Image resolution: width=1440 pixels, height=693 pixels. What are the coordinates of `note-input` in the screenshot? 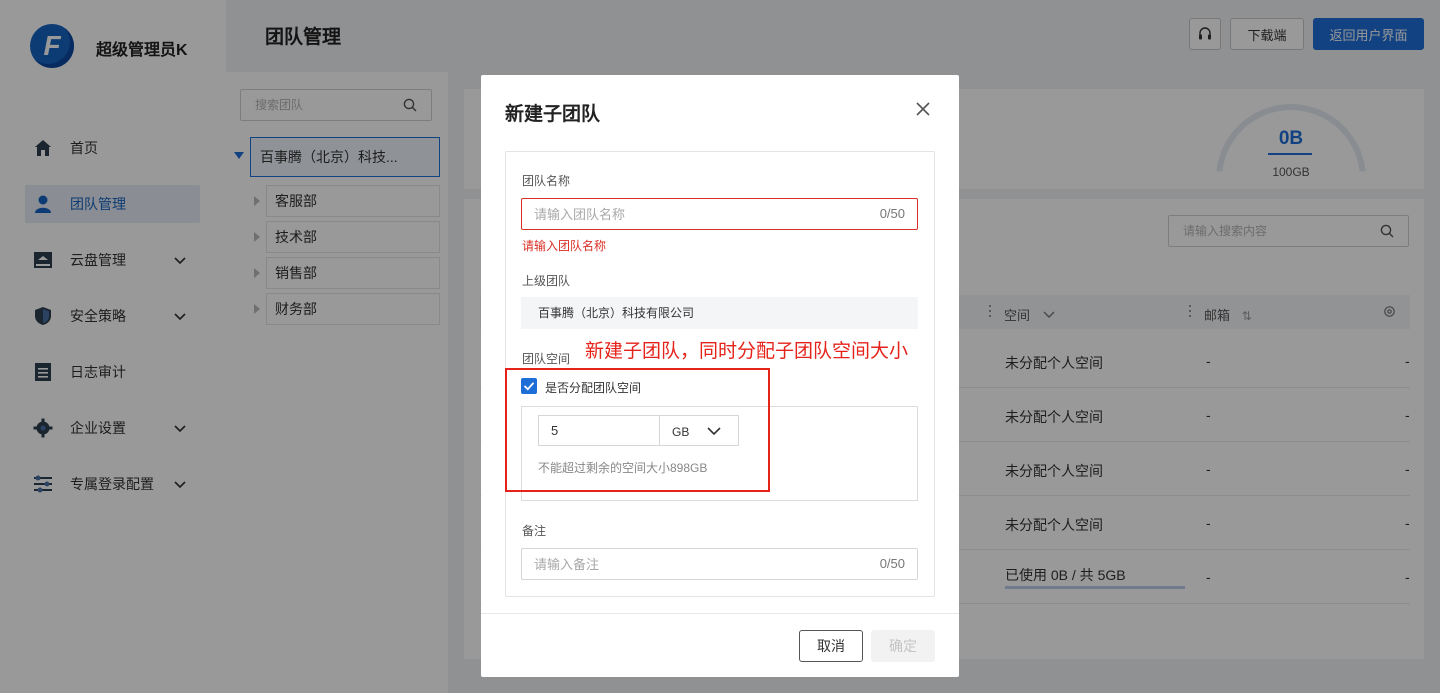 It's located at (694, 564).